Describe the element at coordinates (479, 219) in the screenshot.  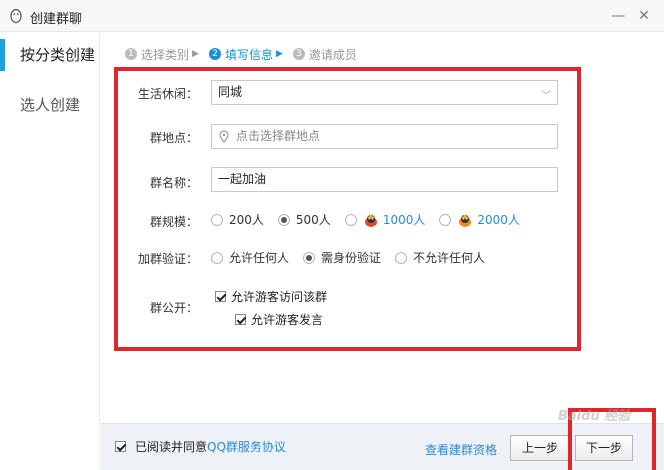
I see `size-2000-radio: 2000人` at that location.